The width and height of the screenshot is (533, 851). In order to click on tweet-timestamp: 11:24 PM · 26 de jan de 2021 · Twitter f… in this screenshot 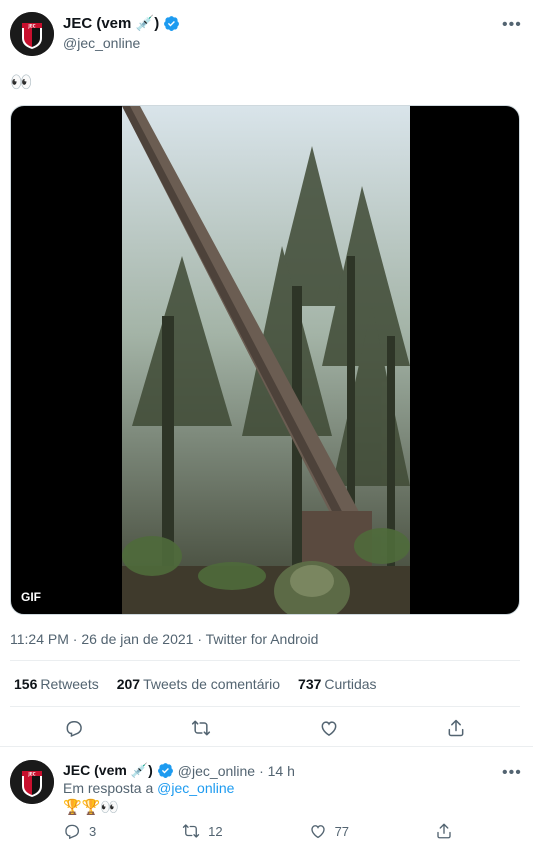, I will do `click(164, 639)`.